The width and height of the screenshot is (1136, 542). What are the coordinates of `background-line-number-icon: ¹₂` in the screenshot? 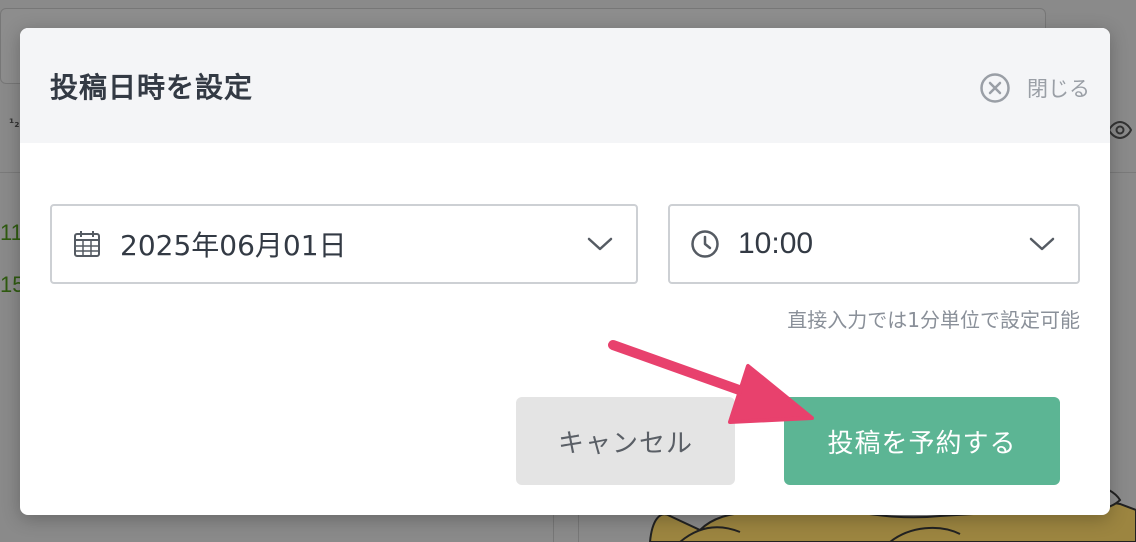 It's located at (14, 123).